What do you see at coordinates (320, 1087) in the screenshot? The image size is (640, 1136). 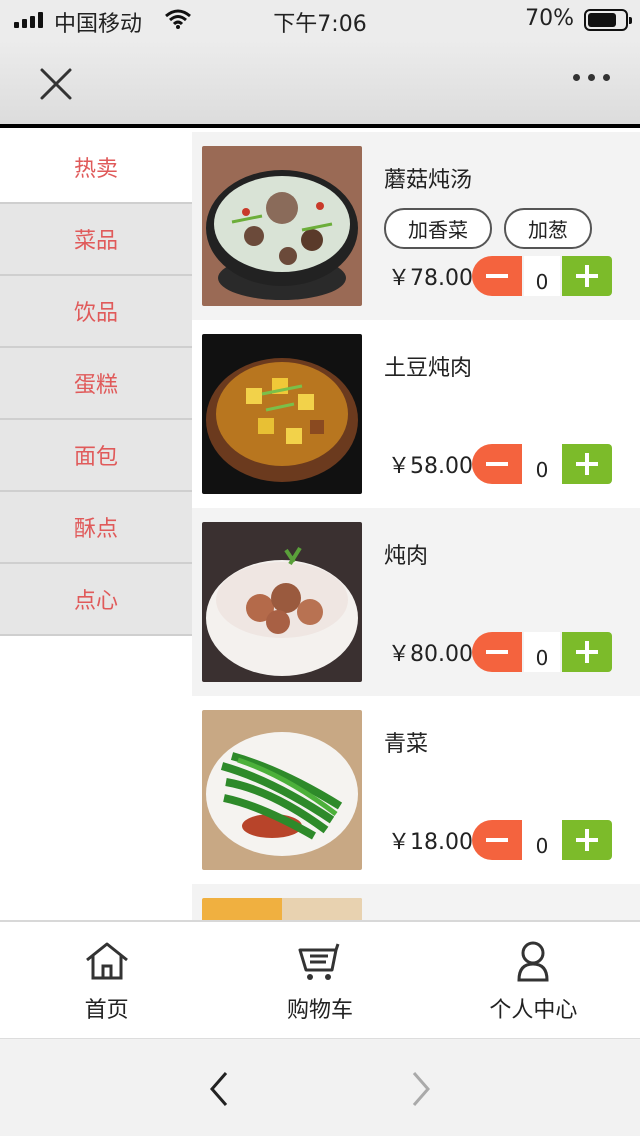 I see `browser-nav-bar` at bounding box center [320, 1087].